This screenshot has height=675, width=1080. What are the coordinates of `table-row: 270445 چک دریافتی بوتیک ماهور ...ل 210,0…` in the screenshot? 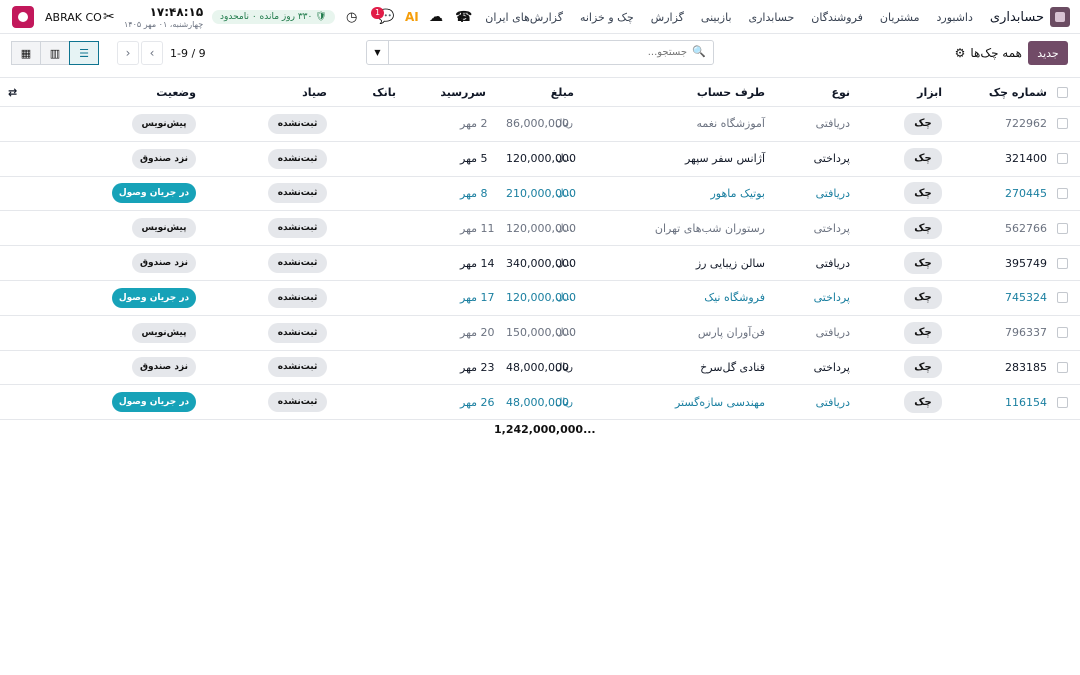 It's located at (540, 194).